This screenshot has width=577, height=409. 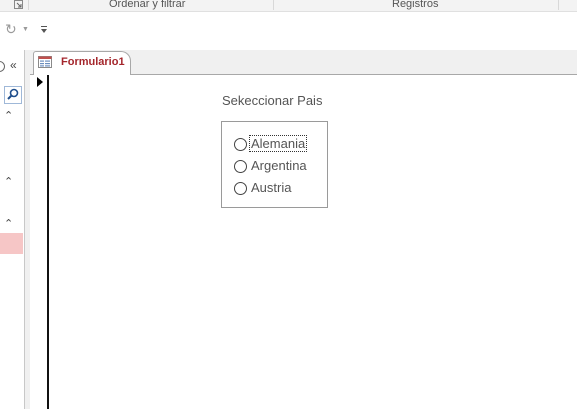 I want to click on nav-search-button, so click(x=13, y=95).